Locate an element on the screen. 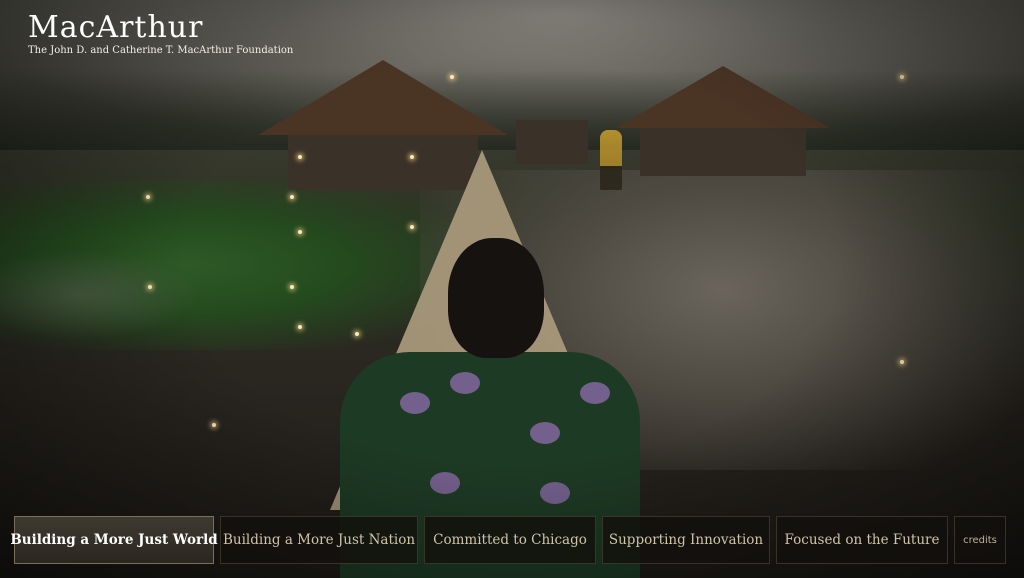 Image resolution: width=1024 pixels, height=578 pixels. logo-title: MacArthur is located at coordinates (116, 27).